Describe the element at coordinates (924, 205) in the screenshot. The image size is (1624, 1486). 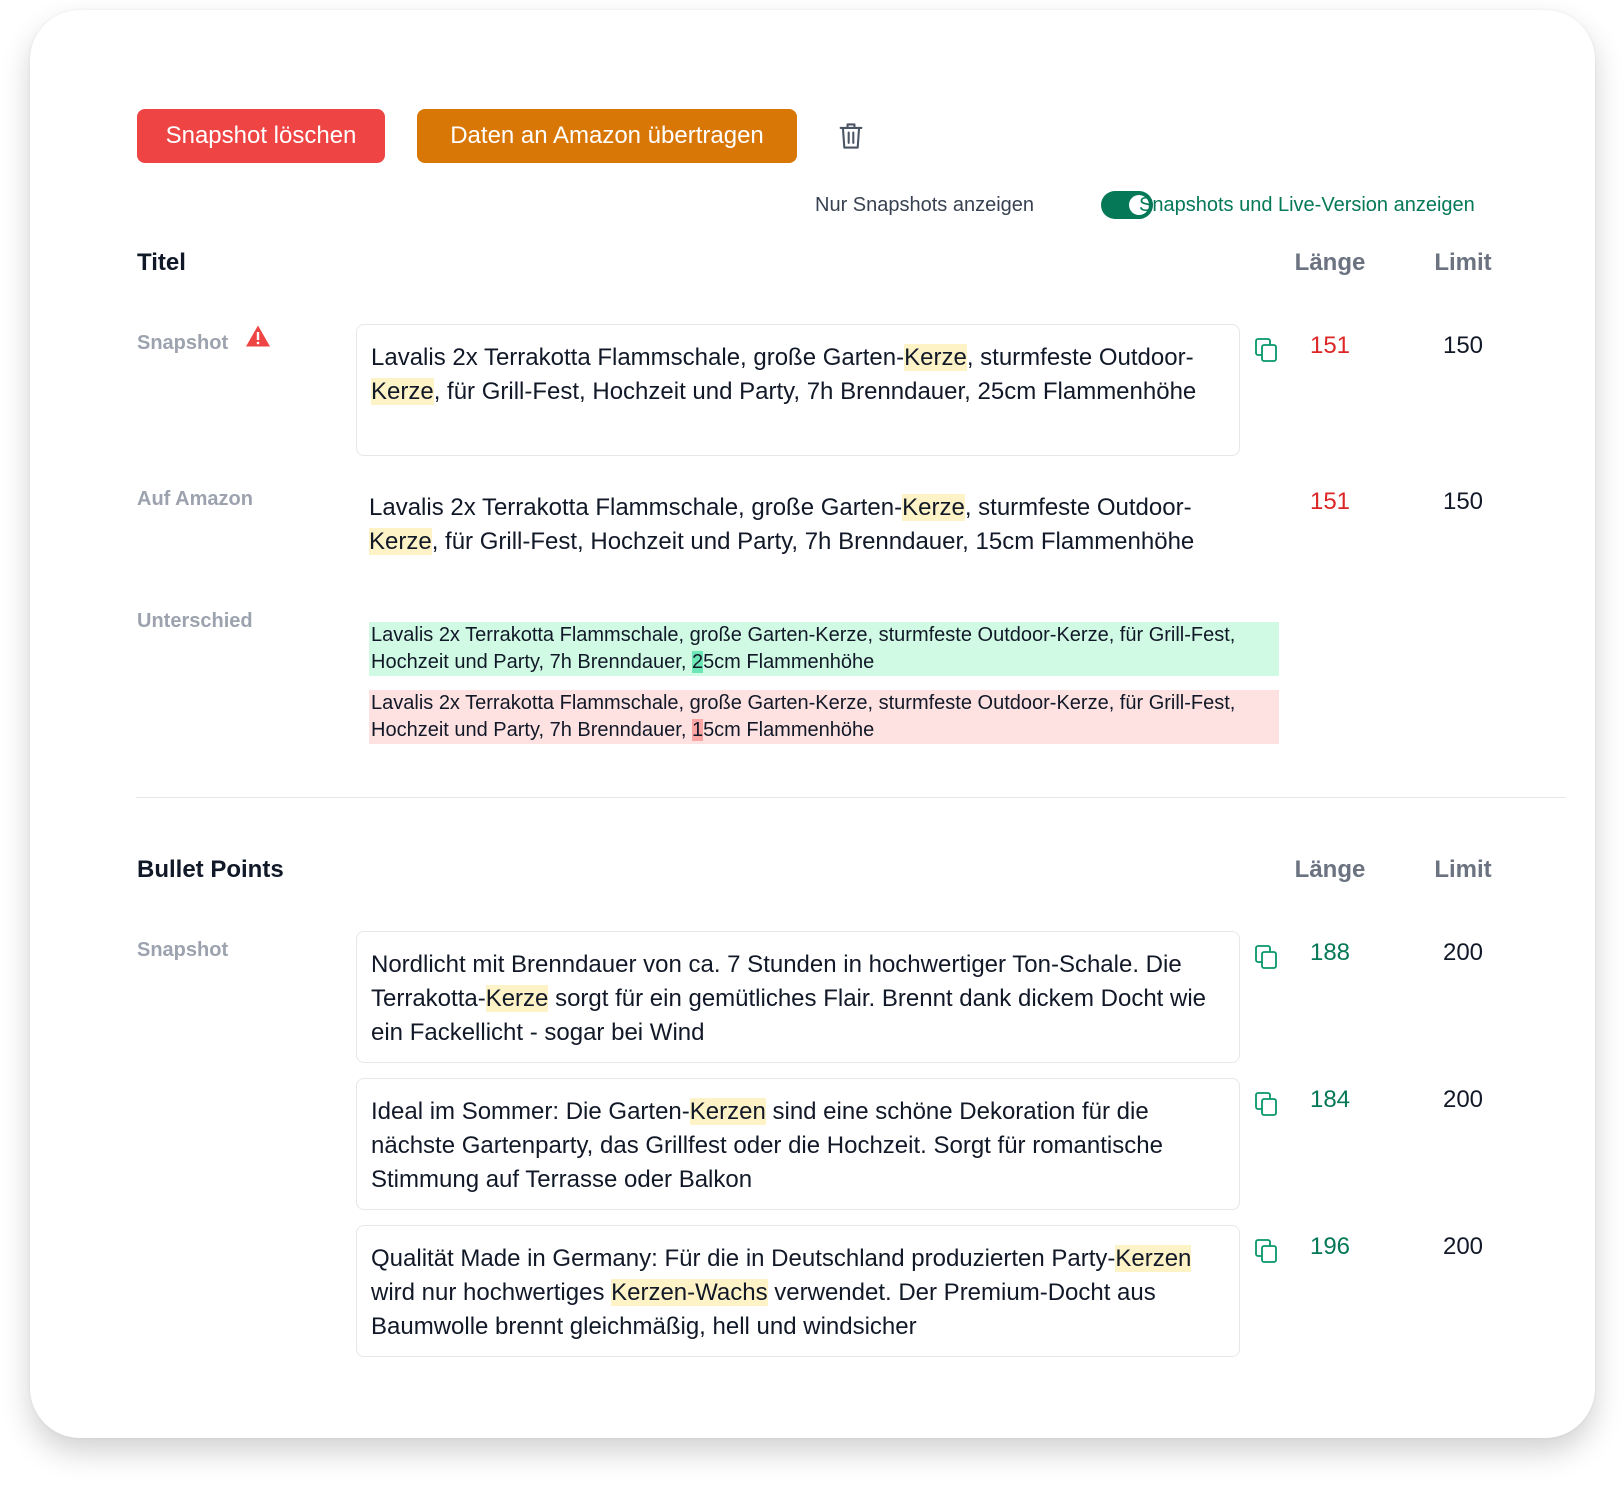
I see `toggle-label-snapshots-only: Nur Snapshots anzeigen` at that location.